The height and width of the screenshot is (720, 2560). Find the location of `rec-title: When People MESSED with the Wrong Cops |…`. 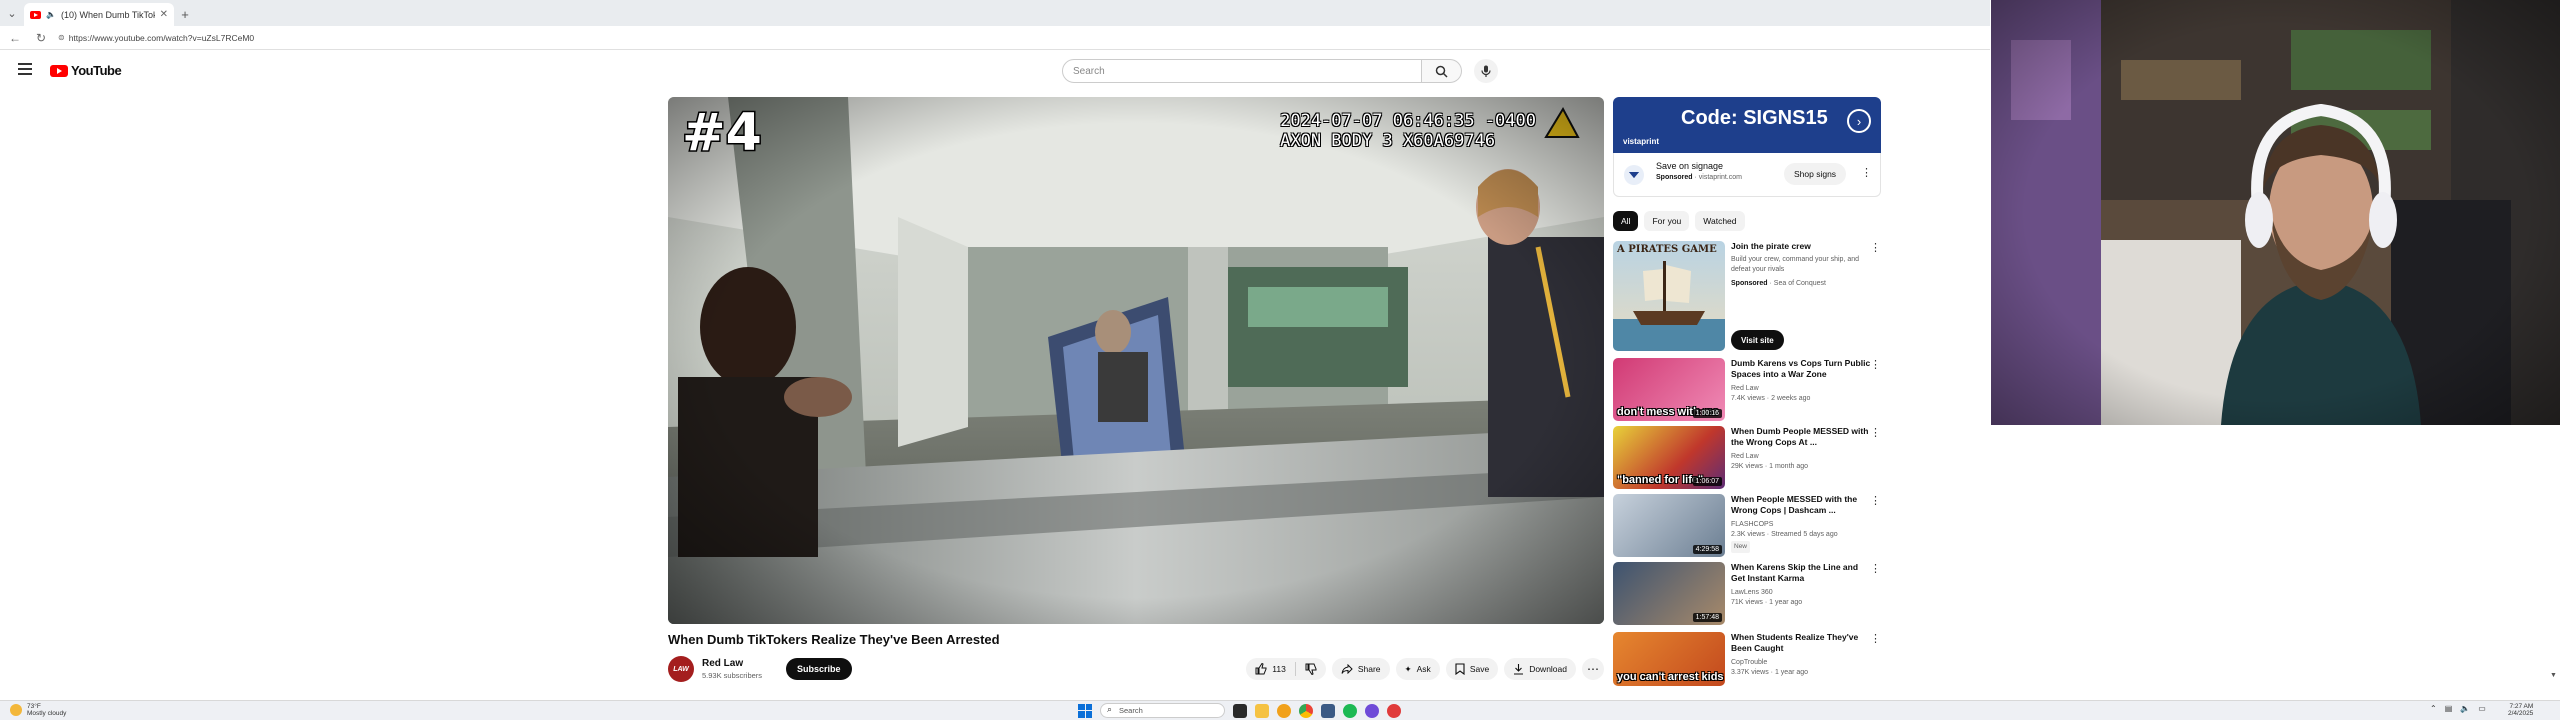

rec-title: When People MESSED with the Wrong Cops |… is located at coordinates (1801, 505).